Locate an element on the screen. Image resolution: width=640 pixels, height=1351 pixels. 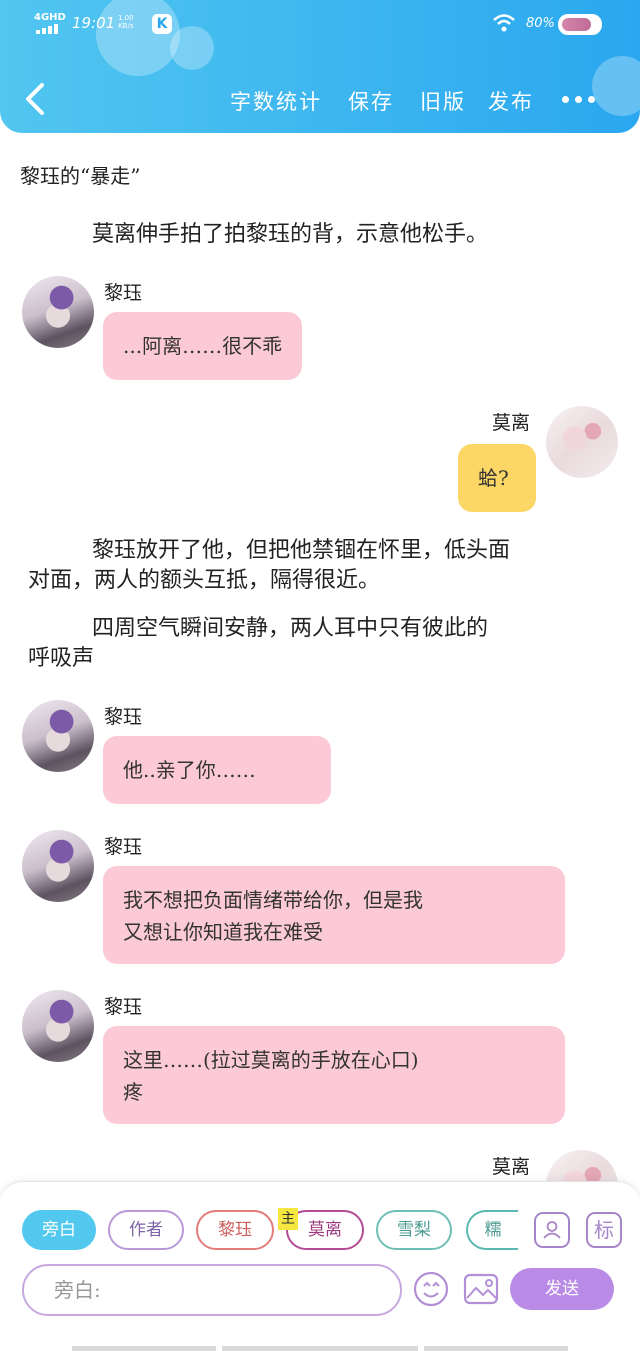
narration-text: 对面，两人的额头互抵，隔得很近。 is located at coordinates (204, 580).